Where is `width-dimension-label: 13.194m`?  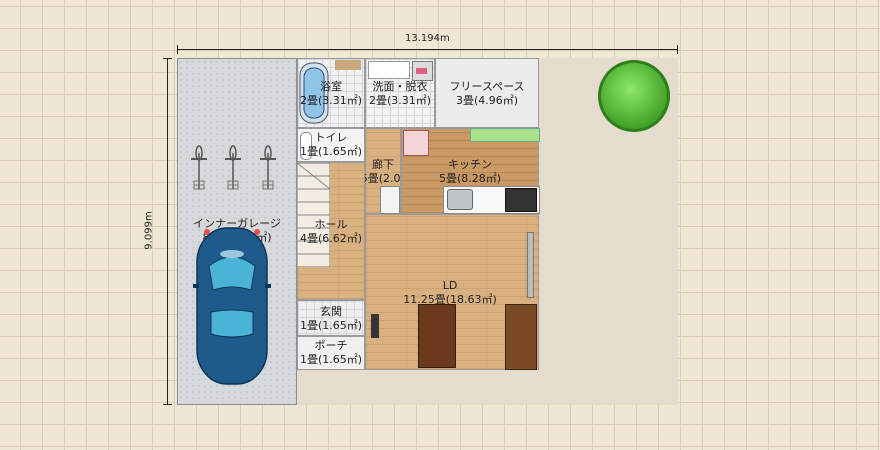
width-dimension-label: 13.194m is located at coordinates (427, 38).